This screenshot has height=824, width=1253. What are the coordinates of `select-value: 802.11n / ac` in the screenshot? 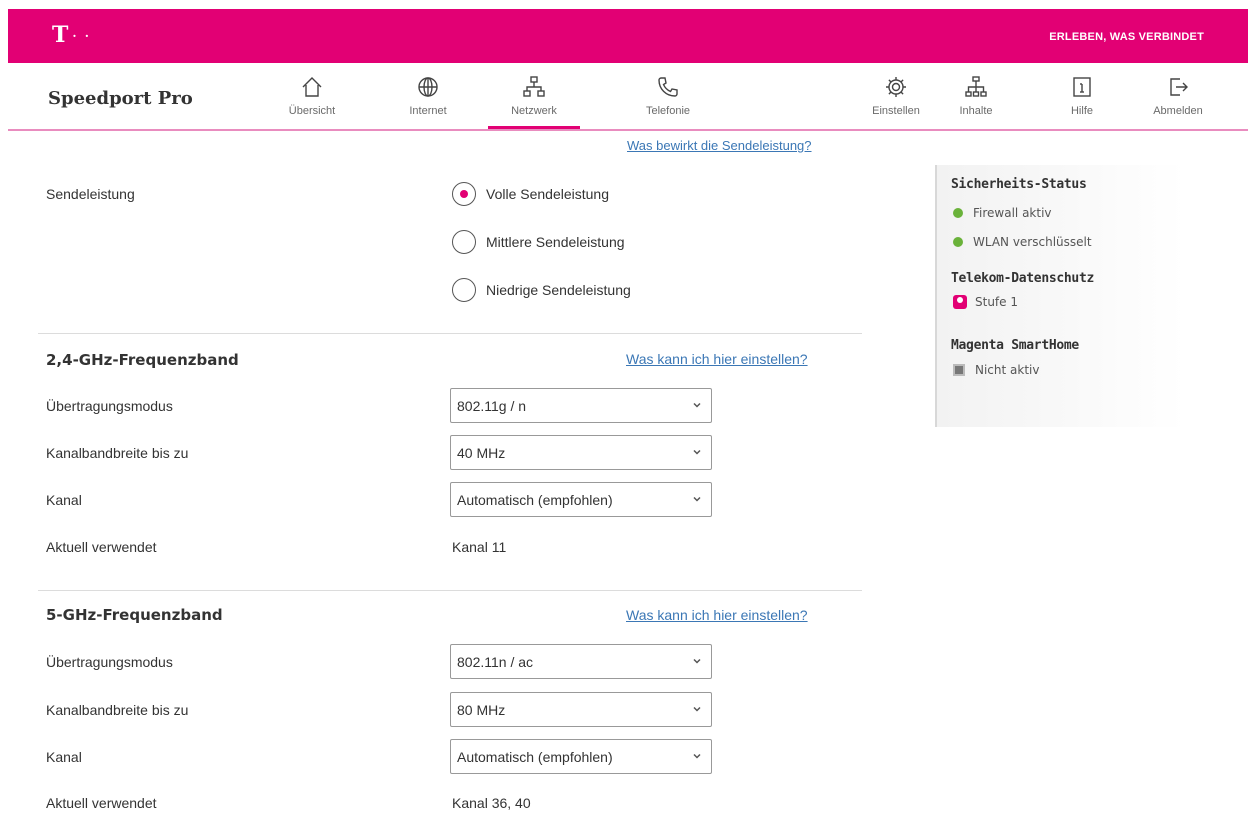 It's located at (495, 662).